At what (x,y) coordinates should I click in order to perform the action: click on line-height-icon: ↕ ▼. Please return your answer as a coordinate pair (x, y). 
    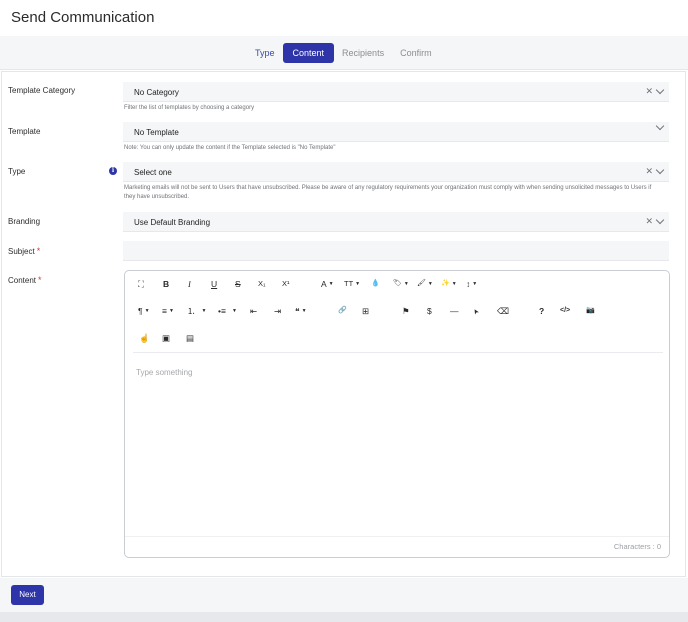
    Looking at the image, I should click on (471, 284).